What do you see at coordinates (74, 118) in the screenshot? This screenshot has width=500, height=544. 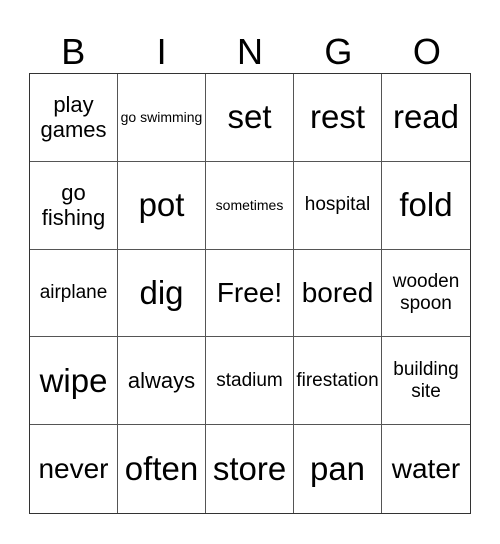 I see `bingo-cell: play games` at bounding box center [74, 118].